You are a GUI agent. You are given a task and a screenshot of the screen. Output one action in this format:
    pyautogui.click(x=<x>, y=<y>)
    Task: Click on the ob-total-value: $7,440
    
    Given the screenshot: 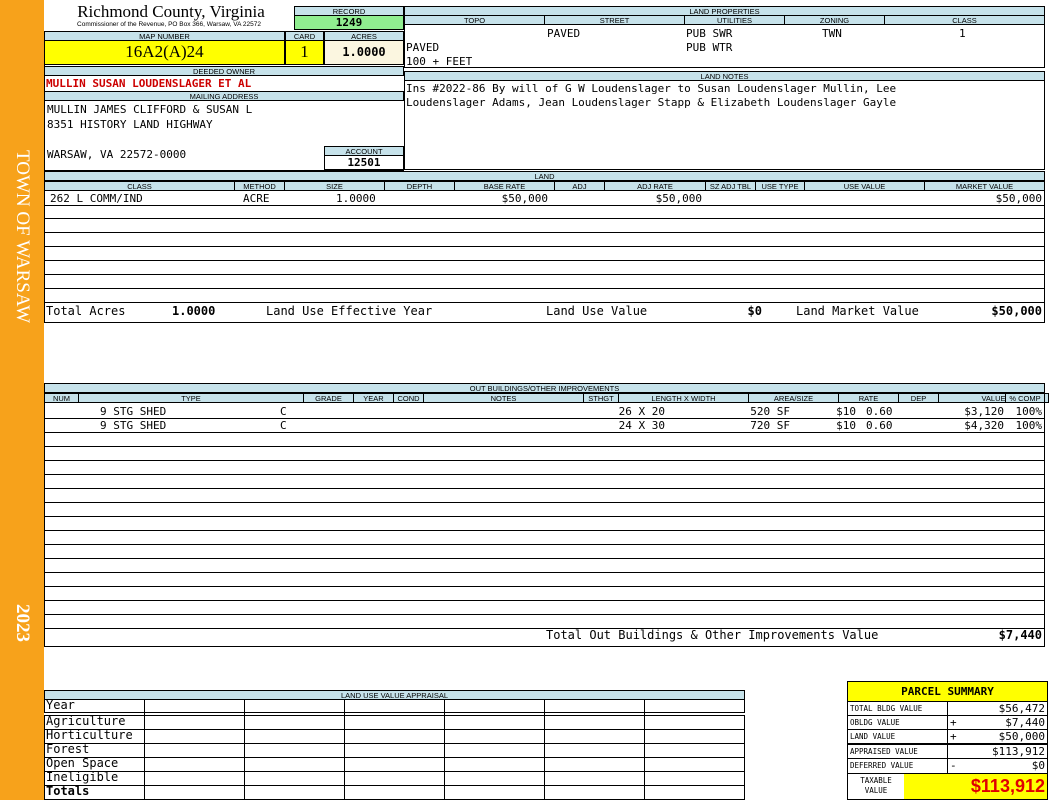 What is the action you would take?
    pyautogui.click(x=1020, y=635)
    